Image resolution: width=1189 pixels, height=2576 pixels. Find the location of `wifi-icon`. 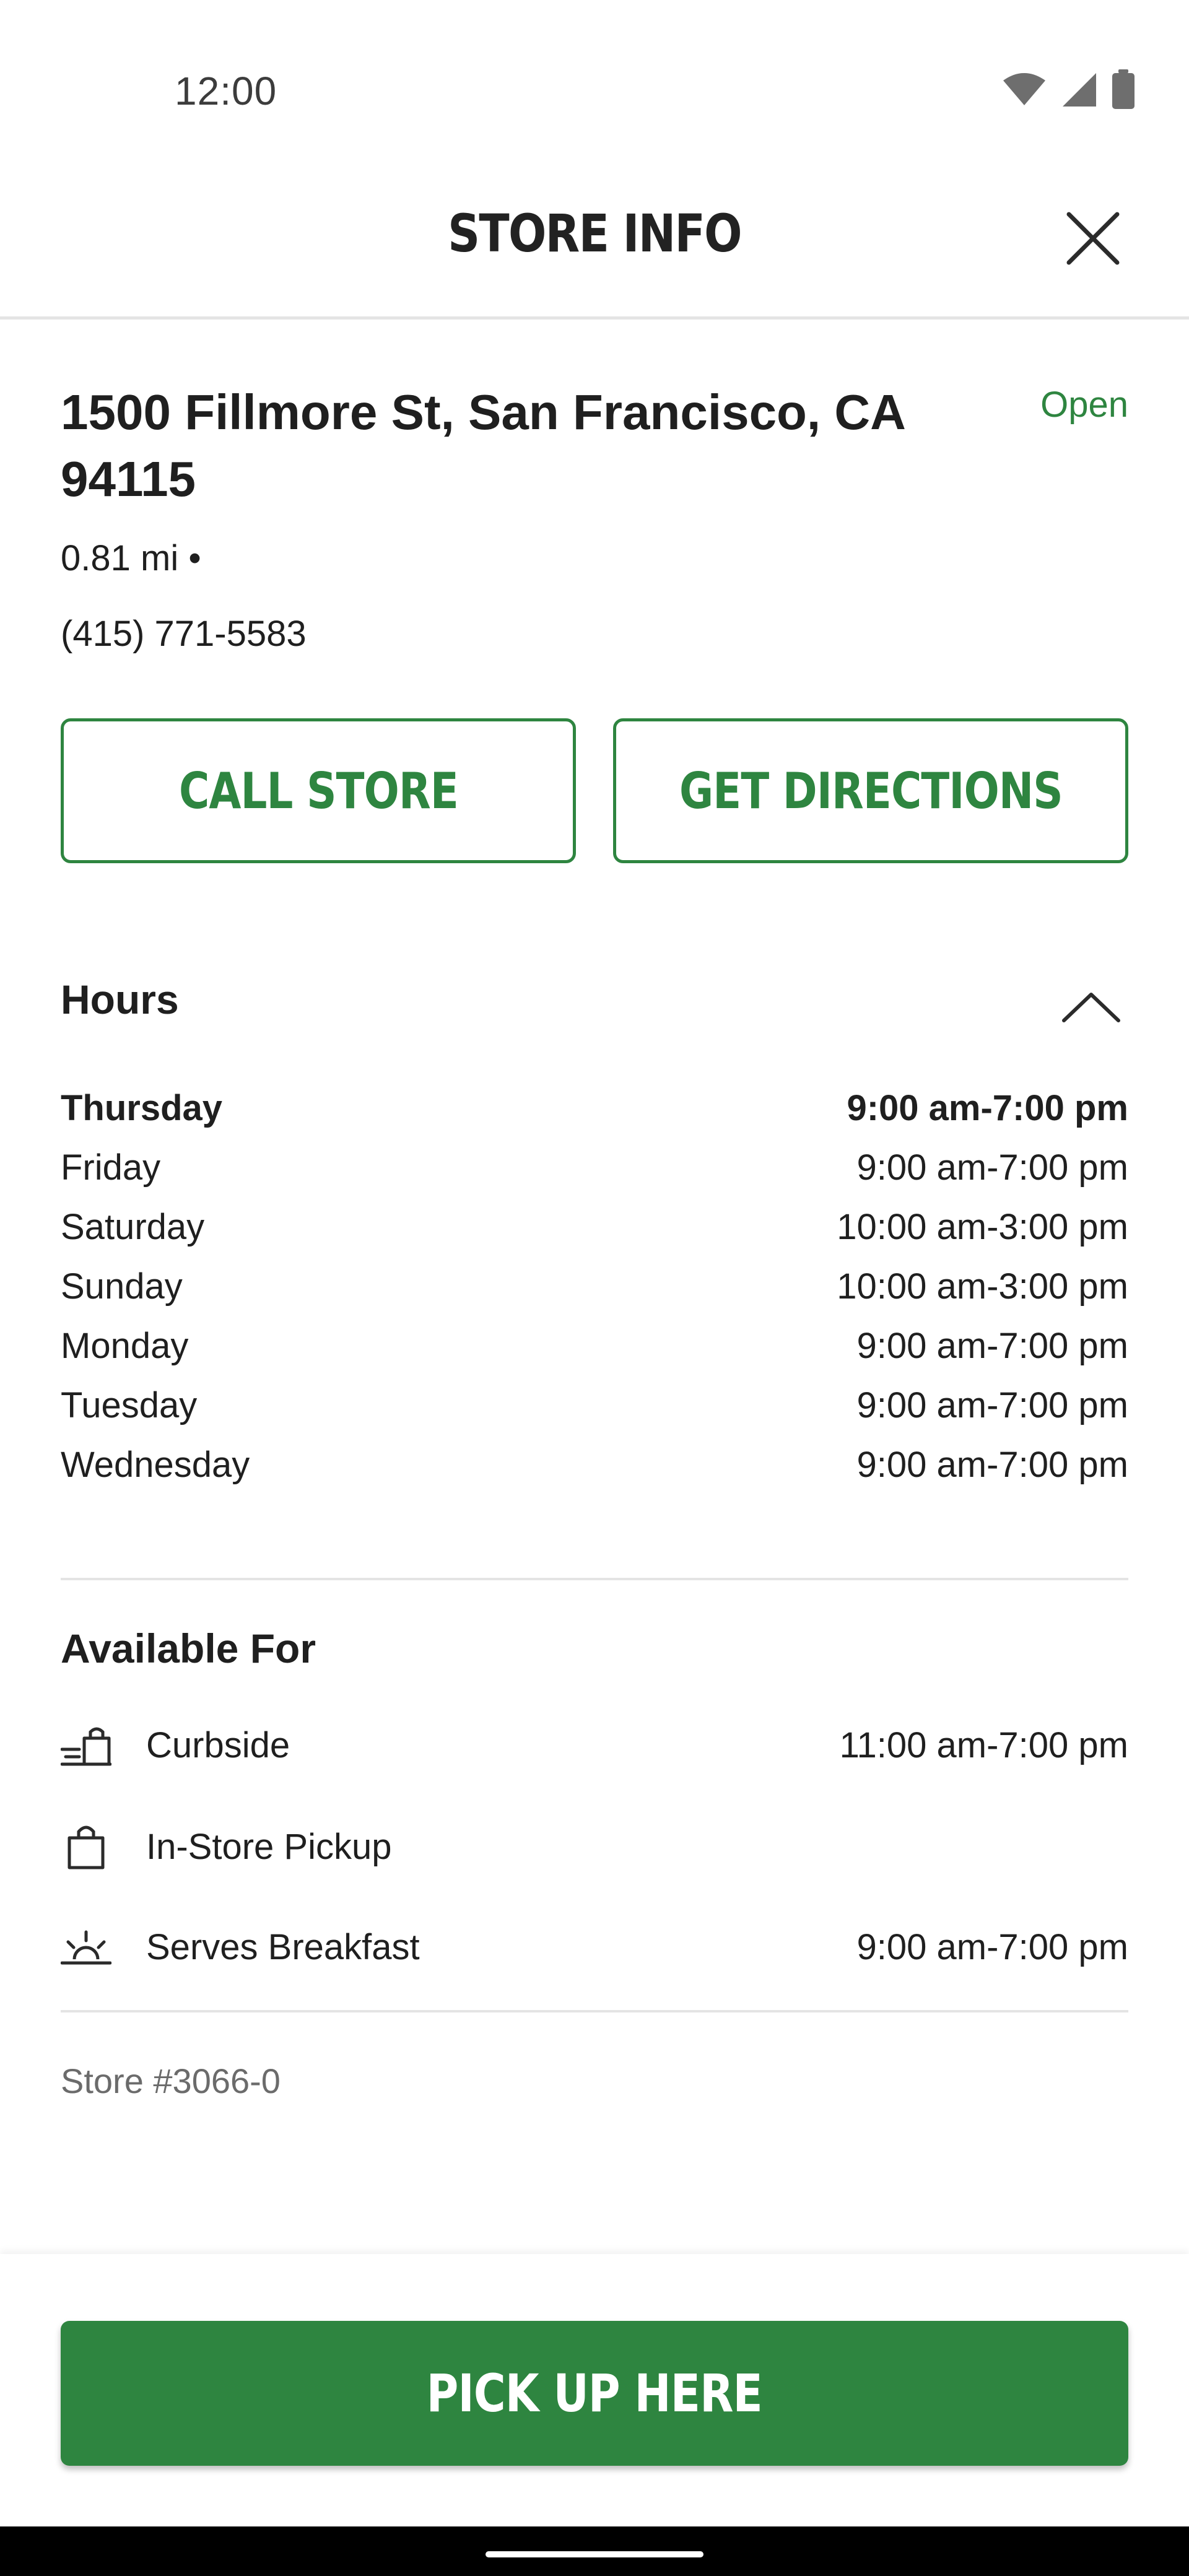

wifi-icon is located at coordinates (1024, 89).